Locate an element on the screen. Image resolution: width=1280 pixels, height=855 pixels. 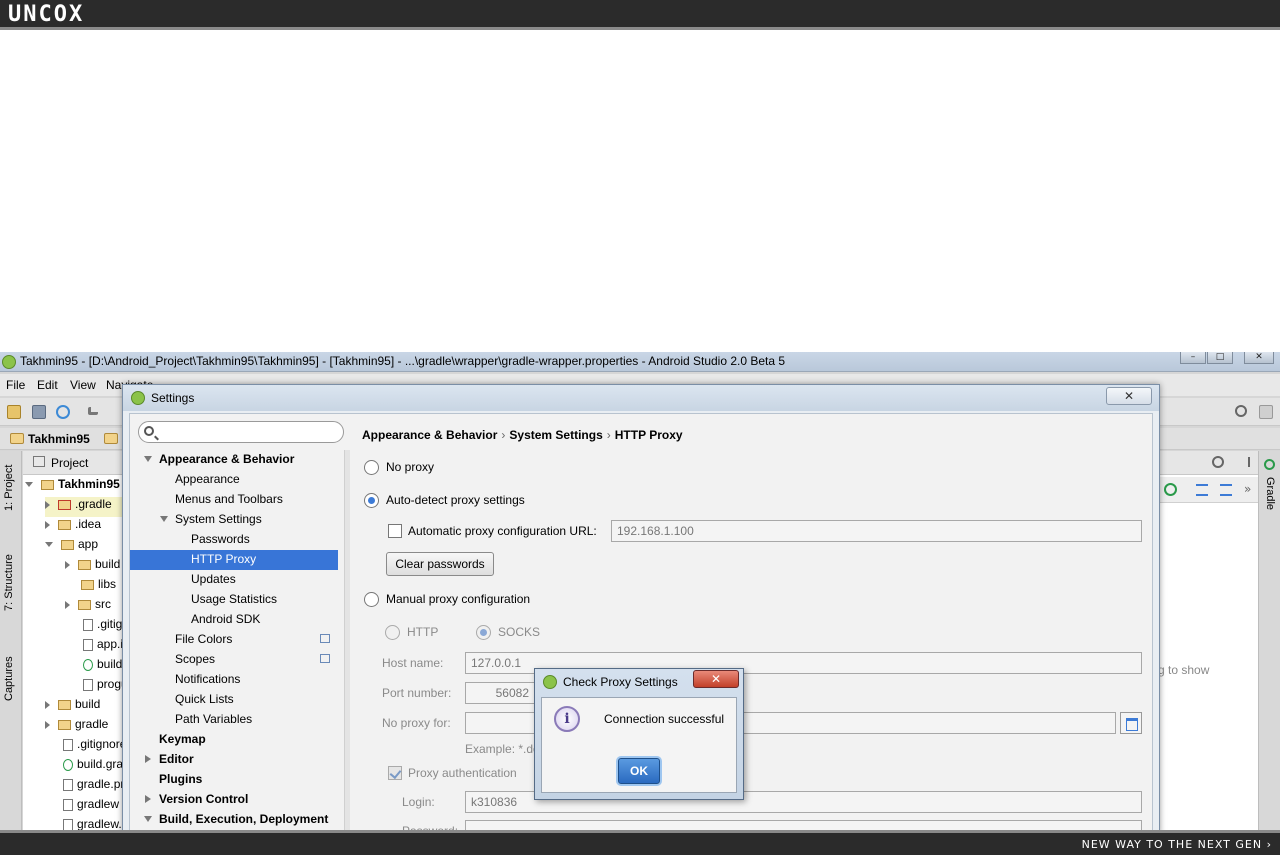
port-number-input: 56082 is located at coordinates (500, 693).